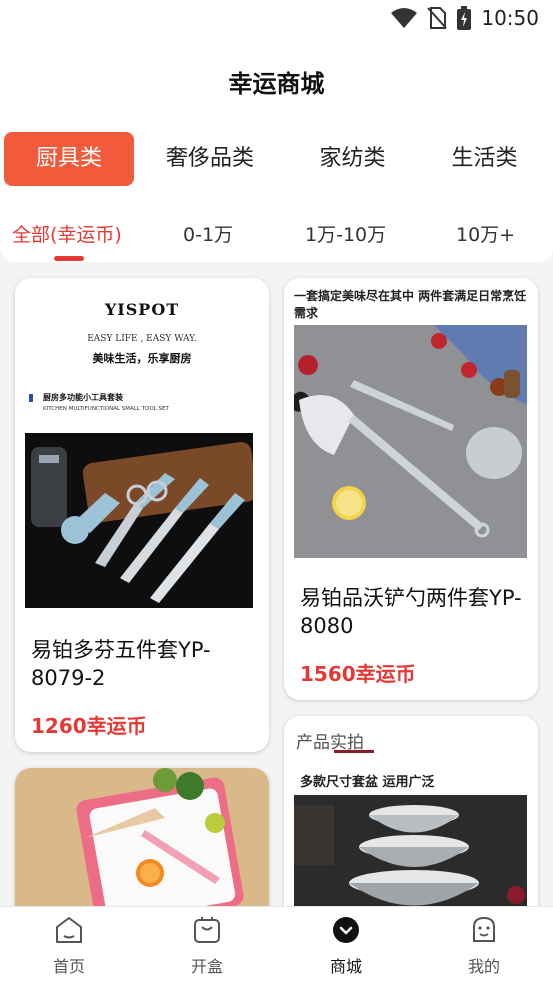 The width and height of the screenshot is (553, 983). What do you see at coordinates (121, 664) in the screenshot?
I see `product-name: 易铂多芬五件套YP-8079-2` at bounding box center [121, 664].